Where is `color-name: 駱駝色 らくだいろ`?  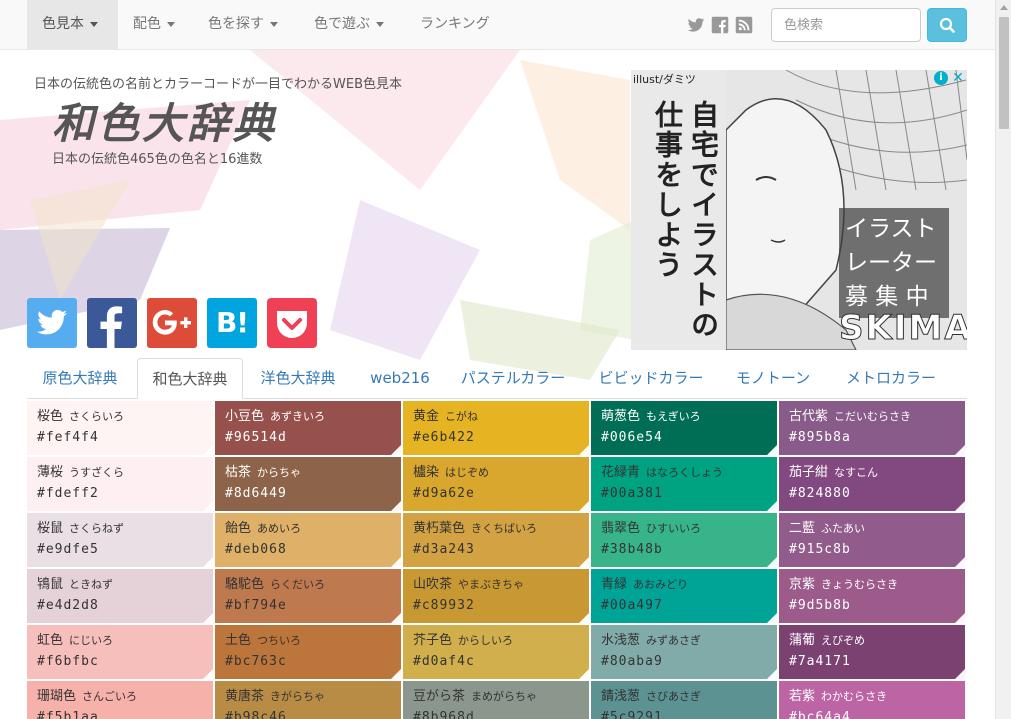
color-name: 駱駝色 らくだいろ is located at coordinates (313, 585).